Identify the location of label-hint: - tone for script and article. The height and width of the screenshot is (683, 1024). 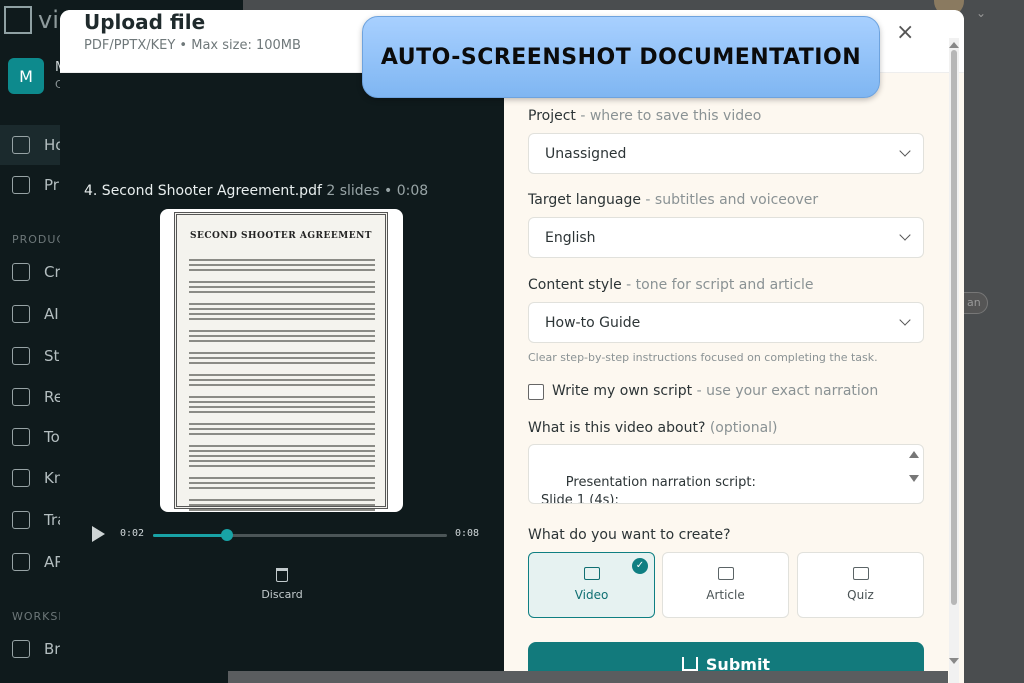
(717, 285).